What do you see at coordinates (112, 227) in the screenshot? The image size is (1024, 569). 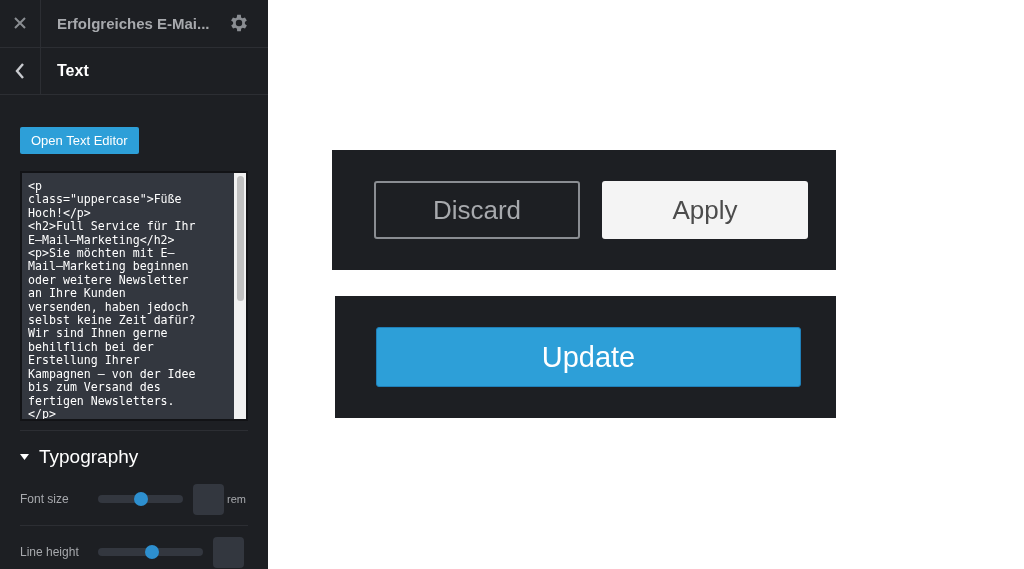 I see `code-line: <h2>Full Service für Ihr` at bounding box center [112, 227].